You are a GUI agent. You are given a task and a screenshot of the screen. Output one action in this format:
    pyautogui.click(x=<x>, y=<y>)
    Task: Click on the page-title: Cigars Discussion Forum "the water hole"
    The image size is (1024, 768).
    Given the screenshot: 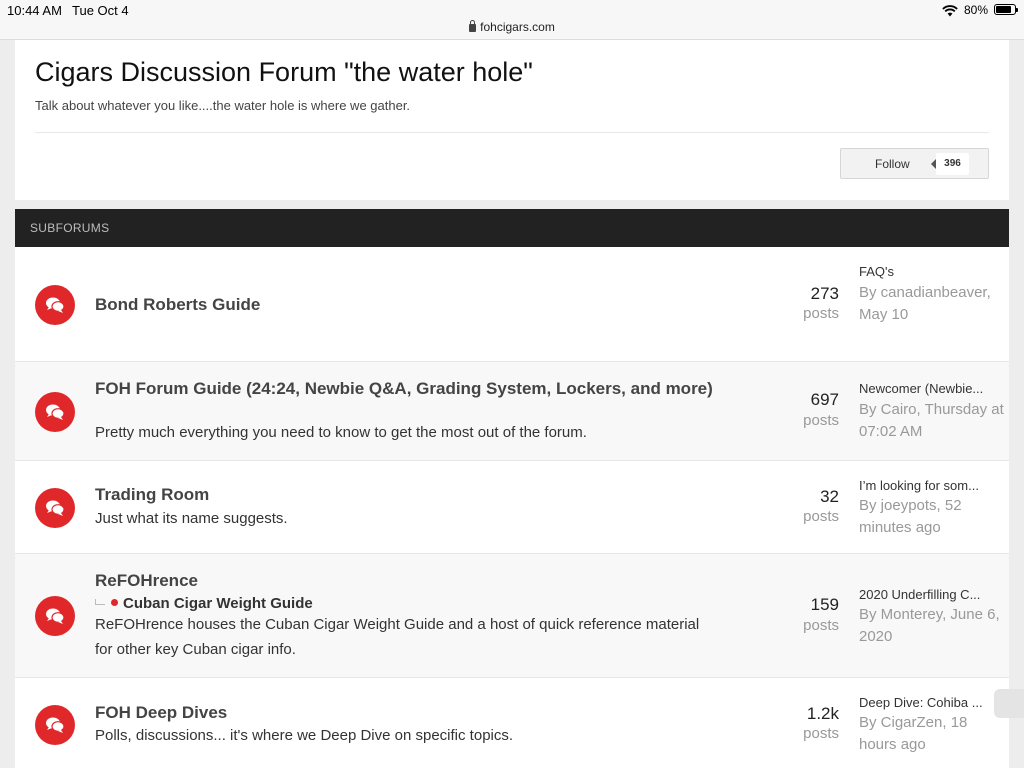 What is the action you would take?
    pyautogui.click(x=284, y=72)
    